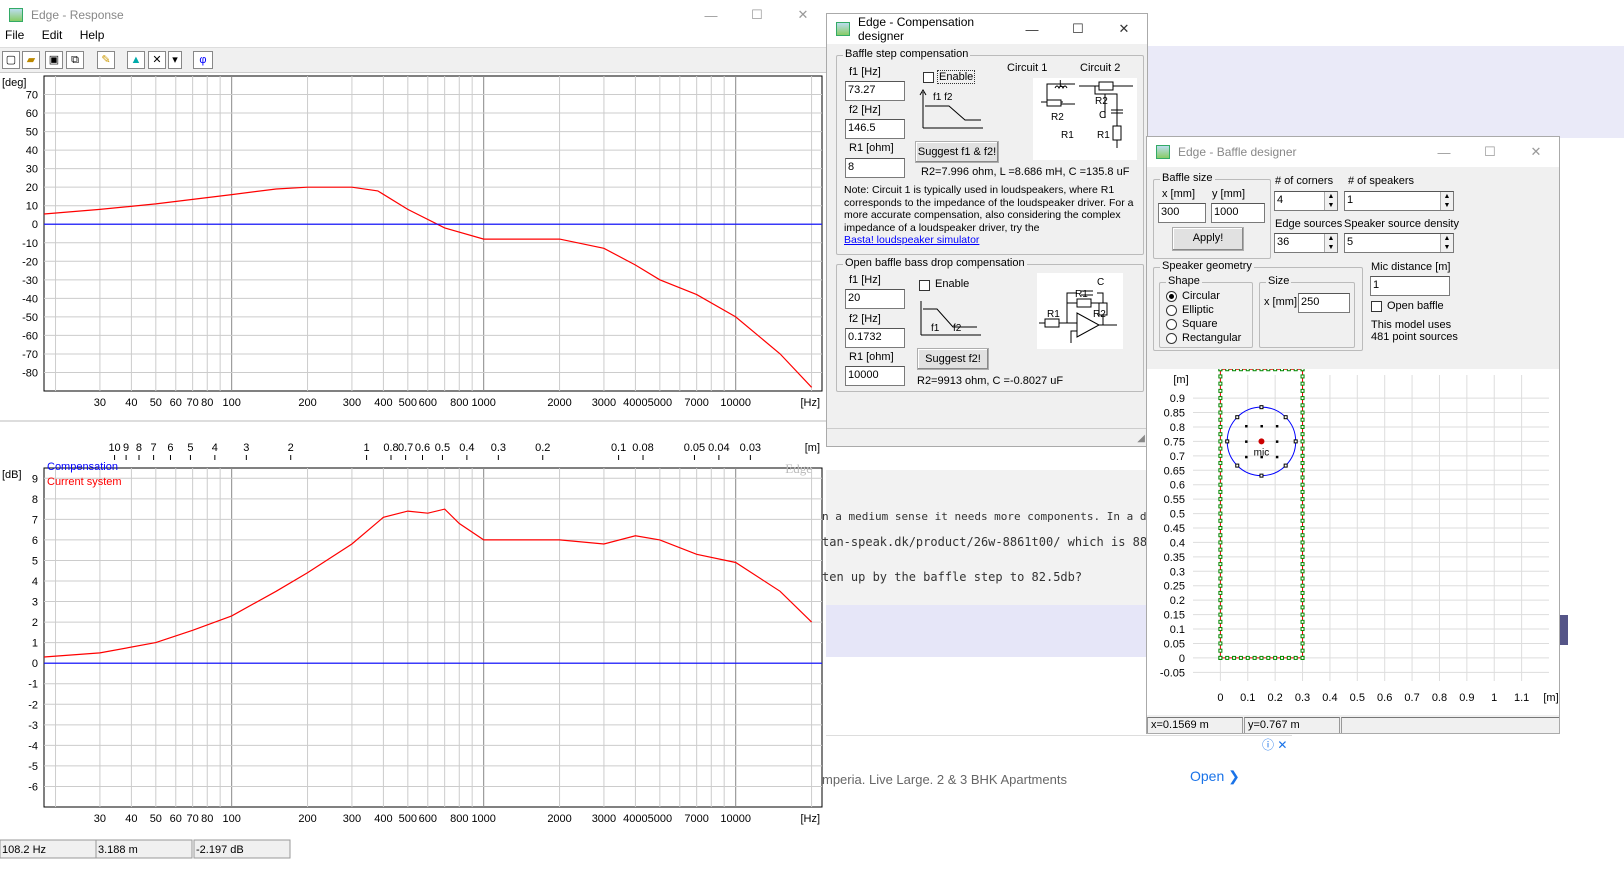 The width and height of the screenshot is (1624, 880). What do you see at coordinates (1174, 616) in the screenshot?
I see `baffle-ytick: 0.15` at bounding box center [1174, 616].